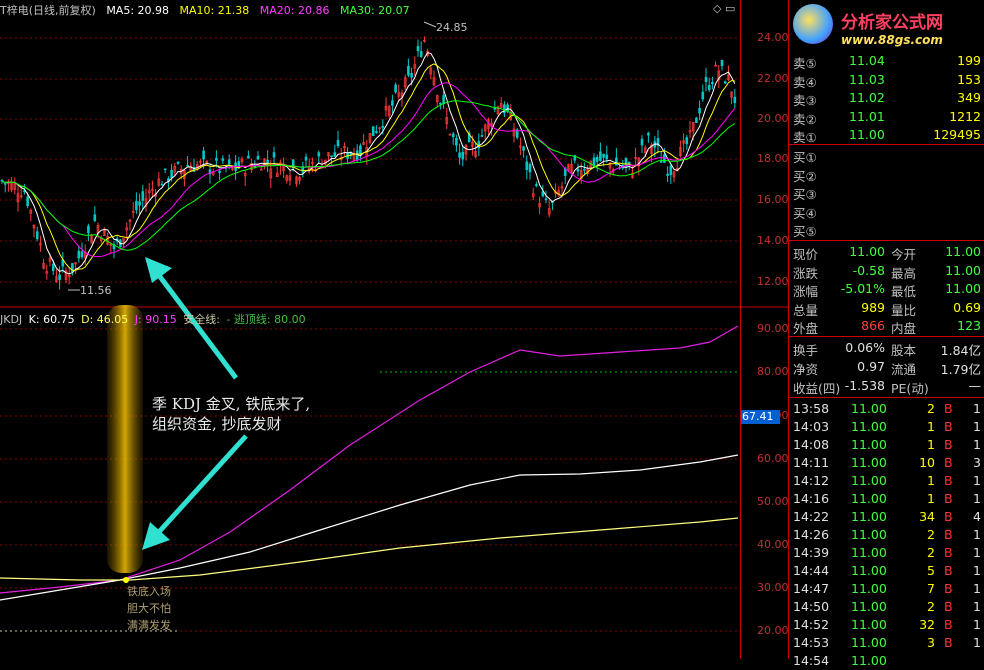 The image size is (984, 670). What do you see at coordinates (965, 116) in the screenshot?
I see `order-volume: 1212` at bounding box center [965, 116].